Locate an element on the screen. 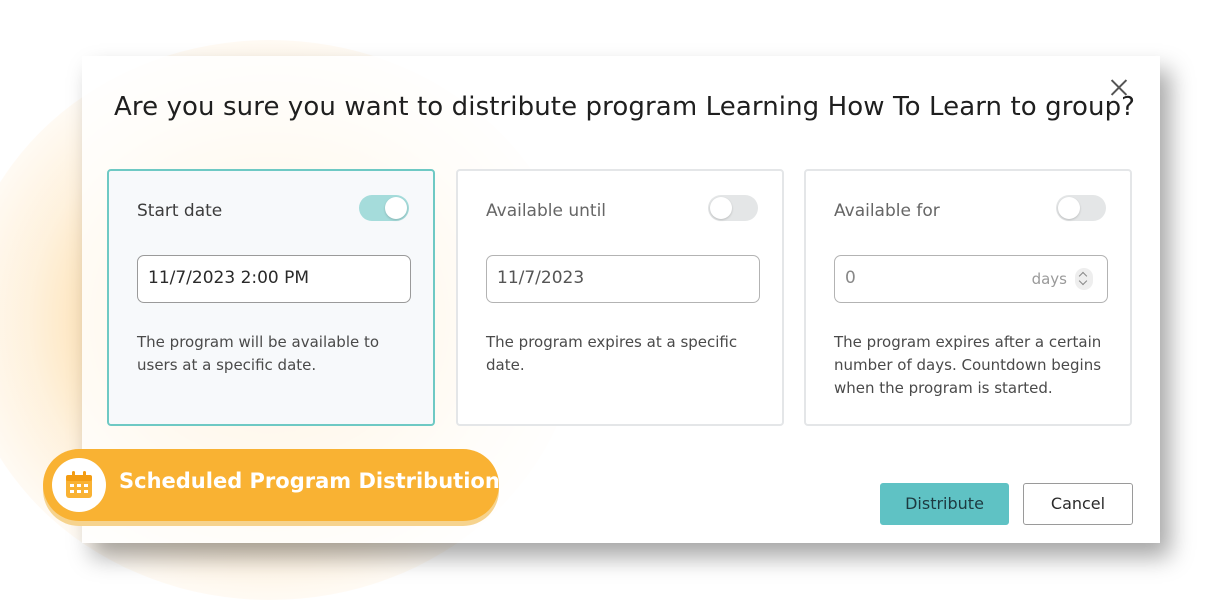 Image resolution: width=1225 pixels, height=613 pixels. available-for-toggle is located at coordinates (1081, 208).